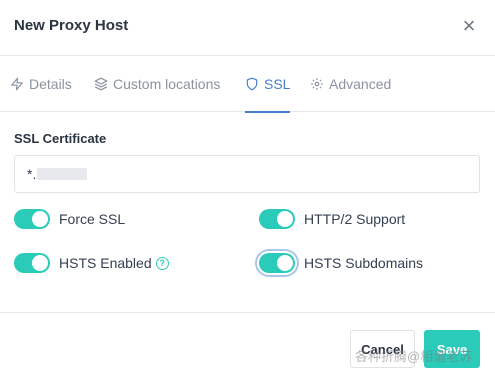 The height and width of the screenshot is (382, 495). Describe the element at coordinates (32, 263) in the screenshot. I see `hsts-enabled-switch` at that location.